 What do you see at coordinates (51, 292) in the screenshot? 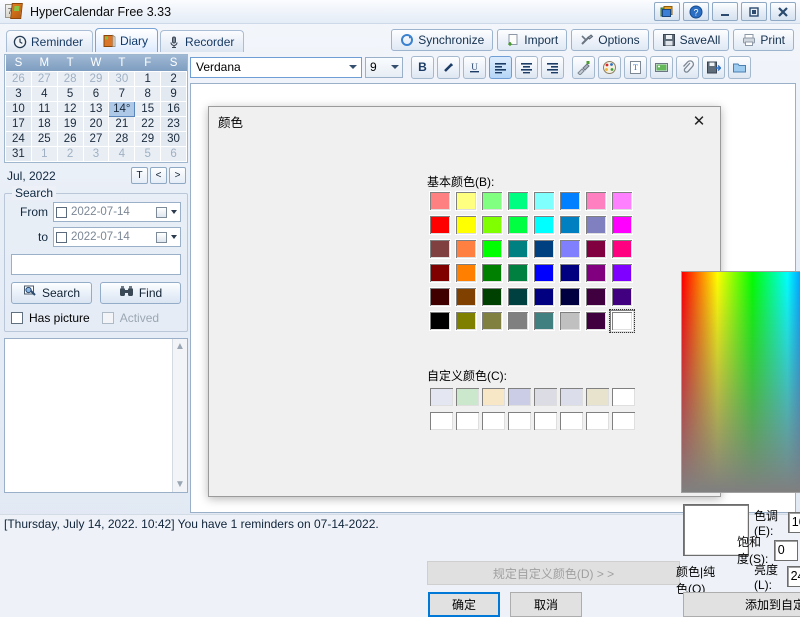
I see `search-button: Search` at bounding box center [51, 292].